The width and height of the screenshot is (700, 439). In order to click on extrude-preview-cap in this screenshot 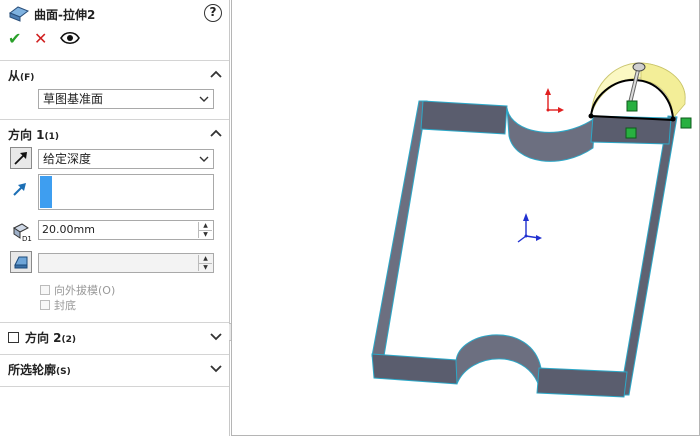, I will do `click(663, 91)`.